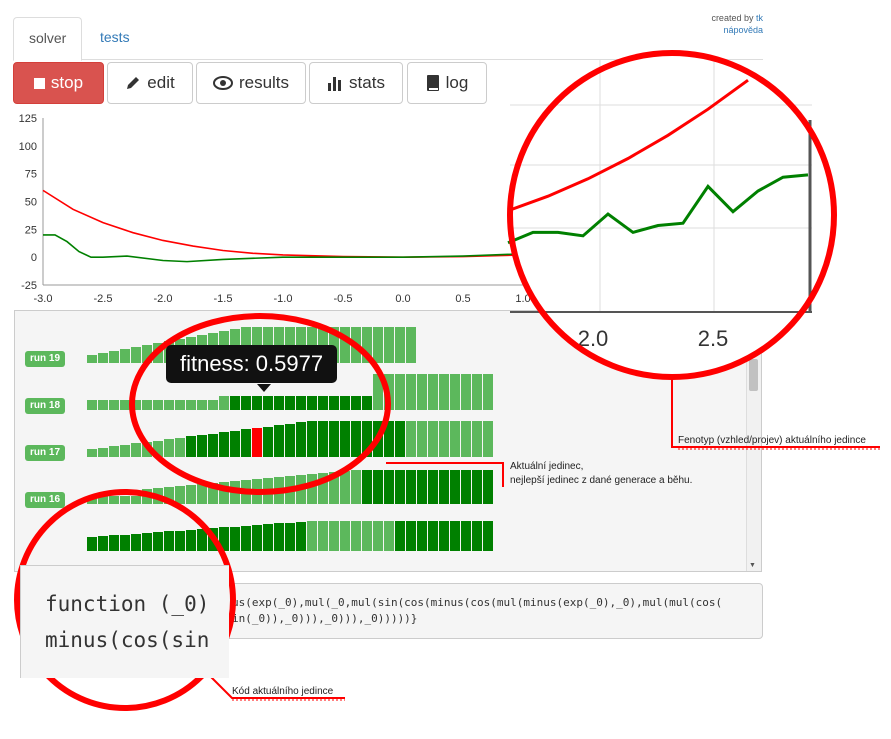  Describe the element at coordinates (547, 466) in the screenshot. I see `current-note-line: Aktuální jedinec,` at that location.